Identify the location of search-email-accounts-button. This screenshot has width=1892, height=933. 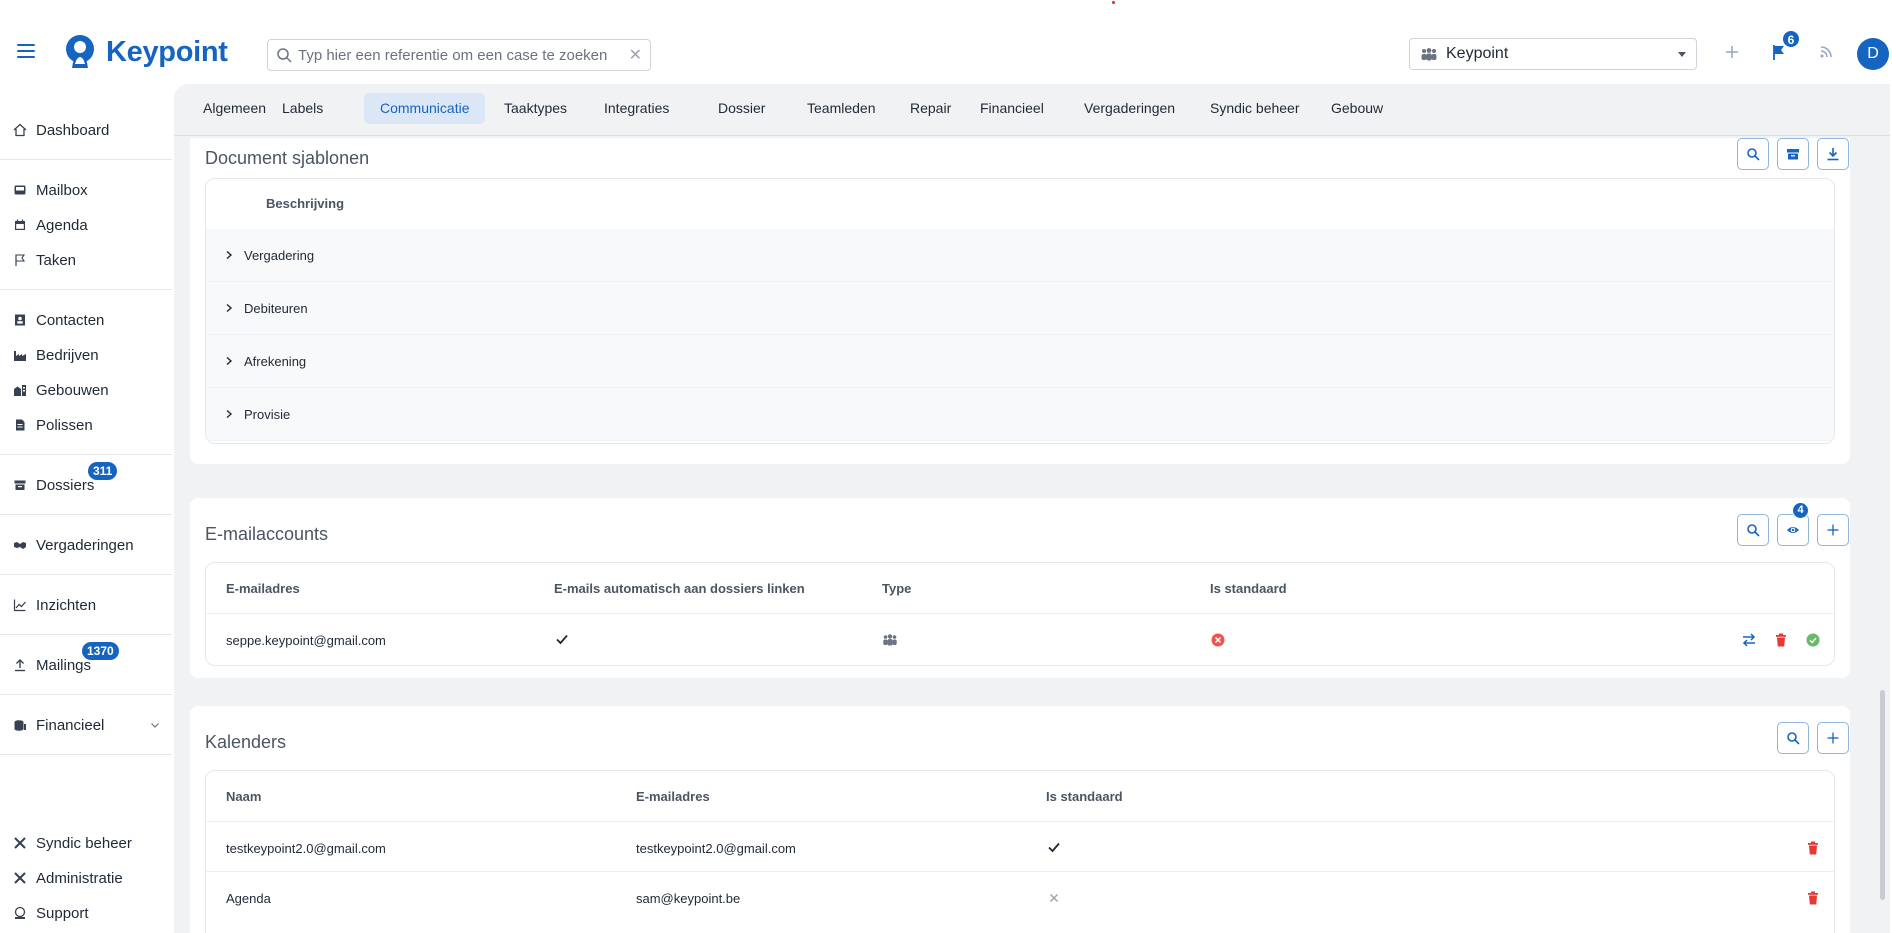
(1753, 530).